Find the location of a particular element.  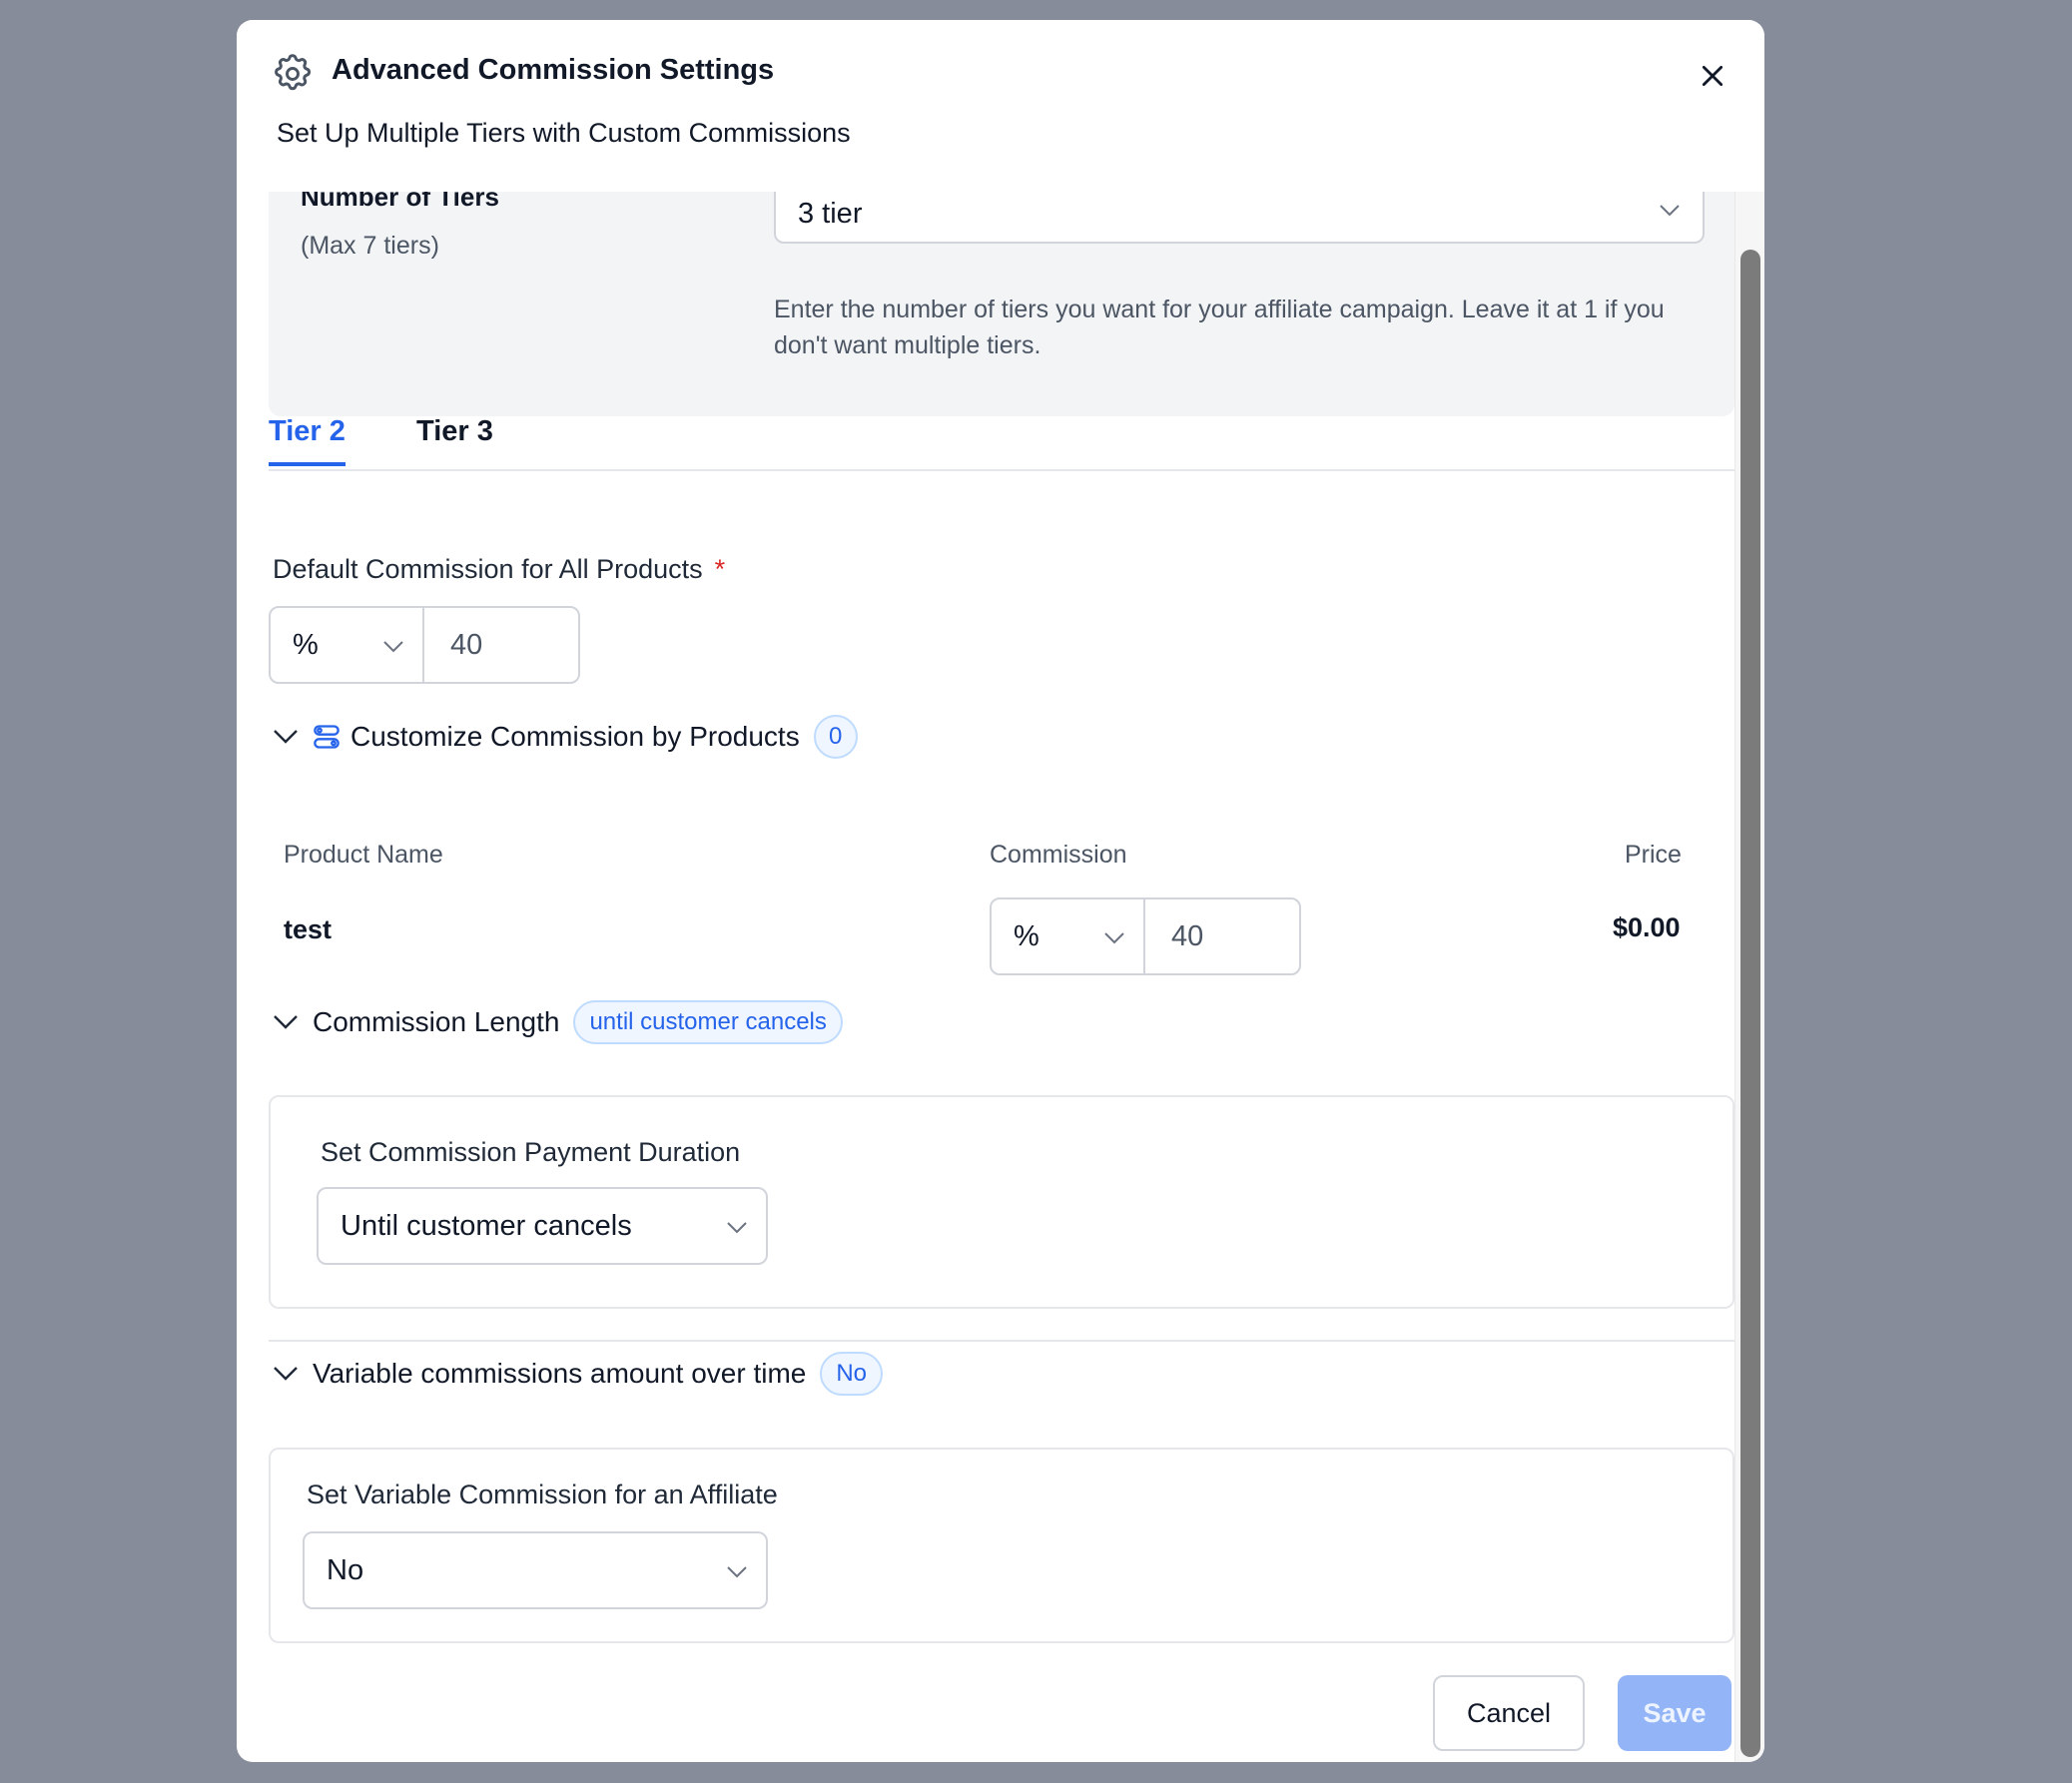

default-commission-label: Default Commission for All Products * is located at coordinates (499, 569).